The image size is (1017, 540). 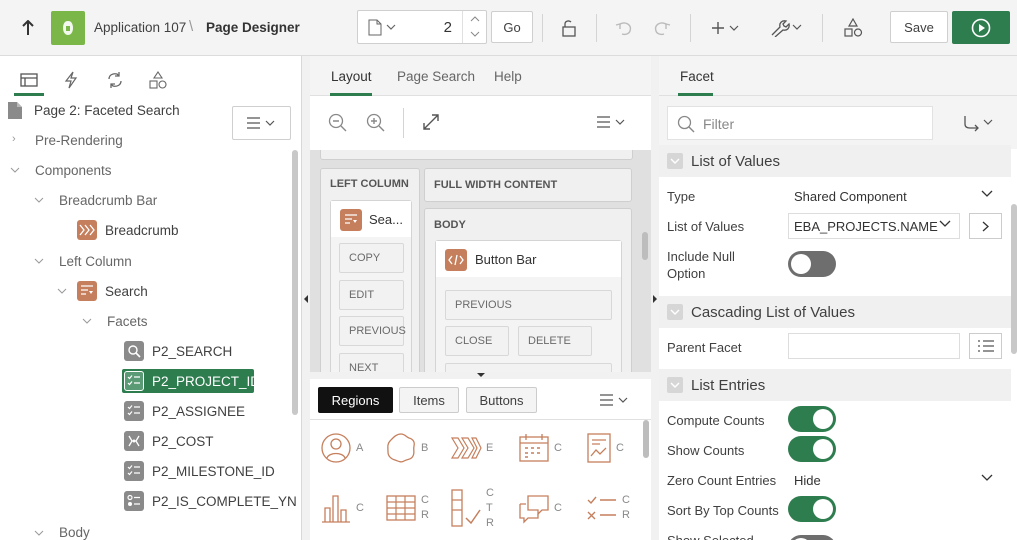 I want to click on button-delete: DELETE, so click(x=555, y=341).